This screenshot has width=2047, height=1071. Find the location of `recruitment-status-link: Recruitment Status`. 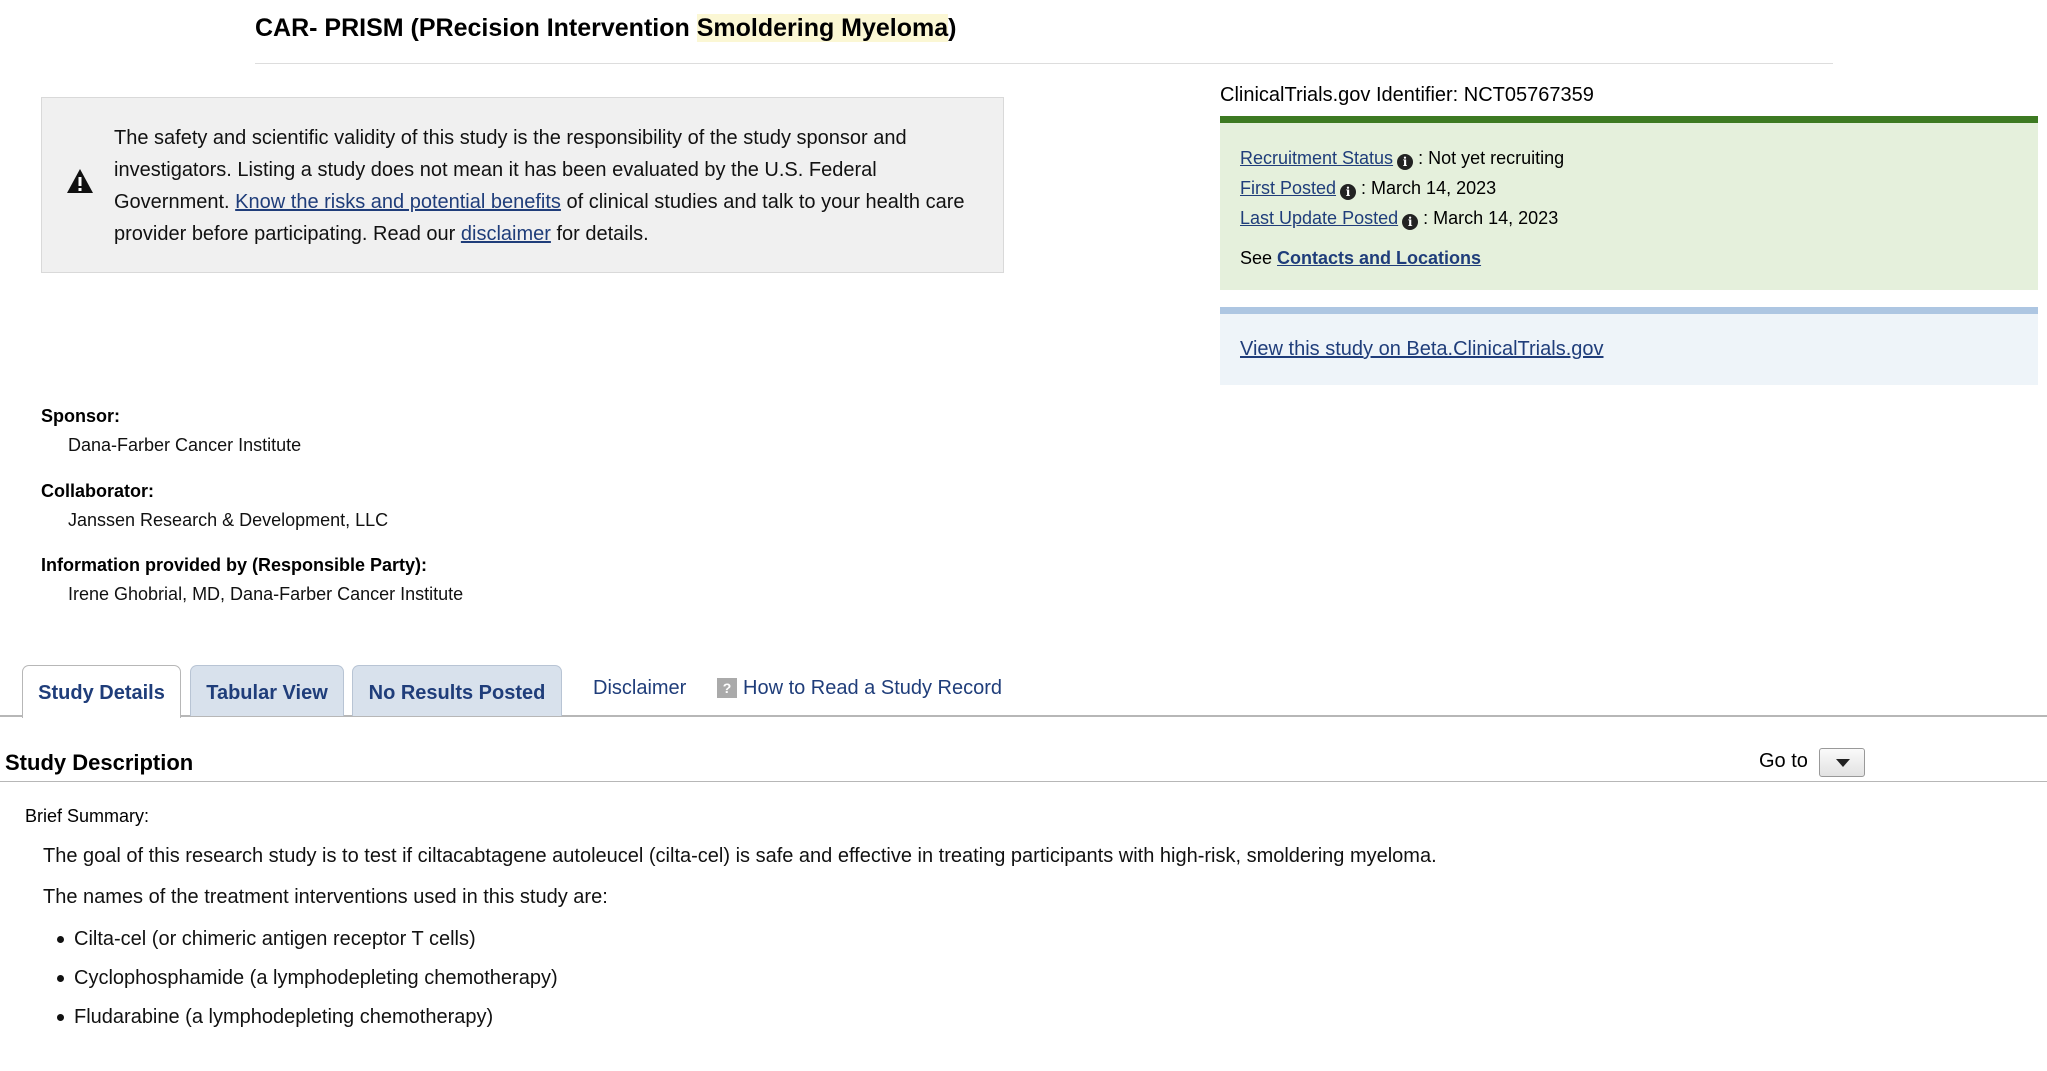

recruitment-status-link: Recruitment Status is located at coordinates (1316, 158).